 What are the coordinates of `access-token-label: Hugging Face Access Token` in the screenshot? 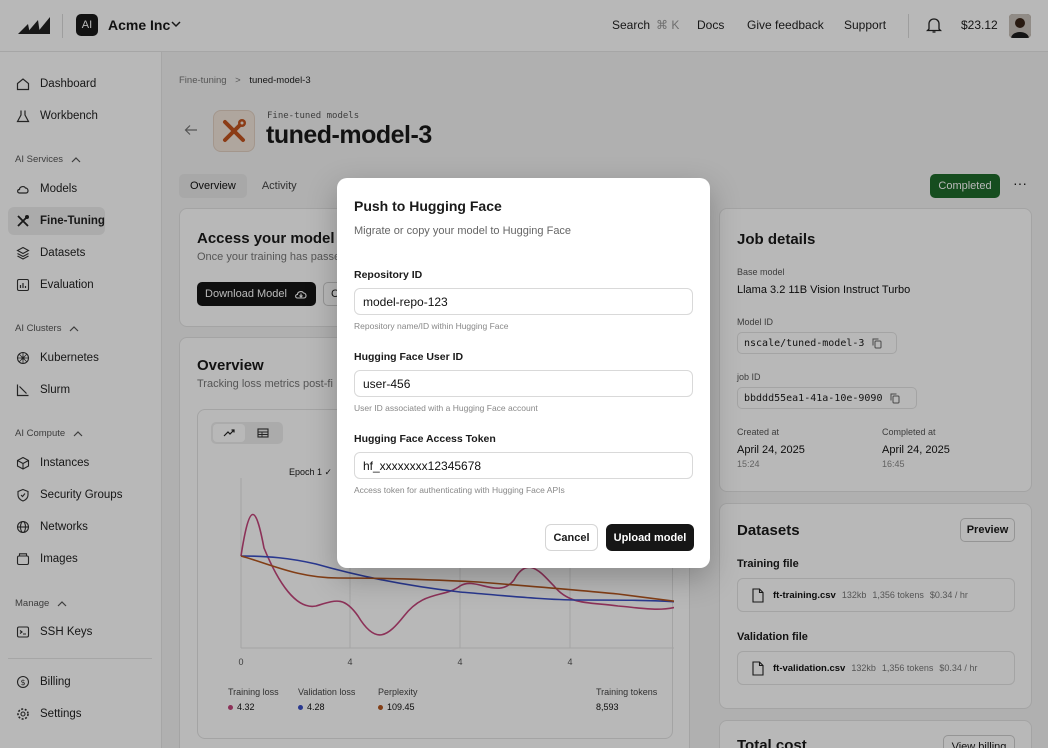 It's located at (425, 439).